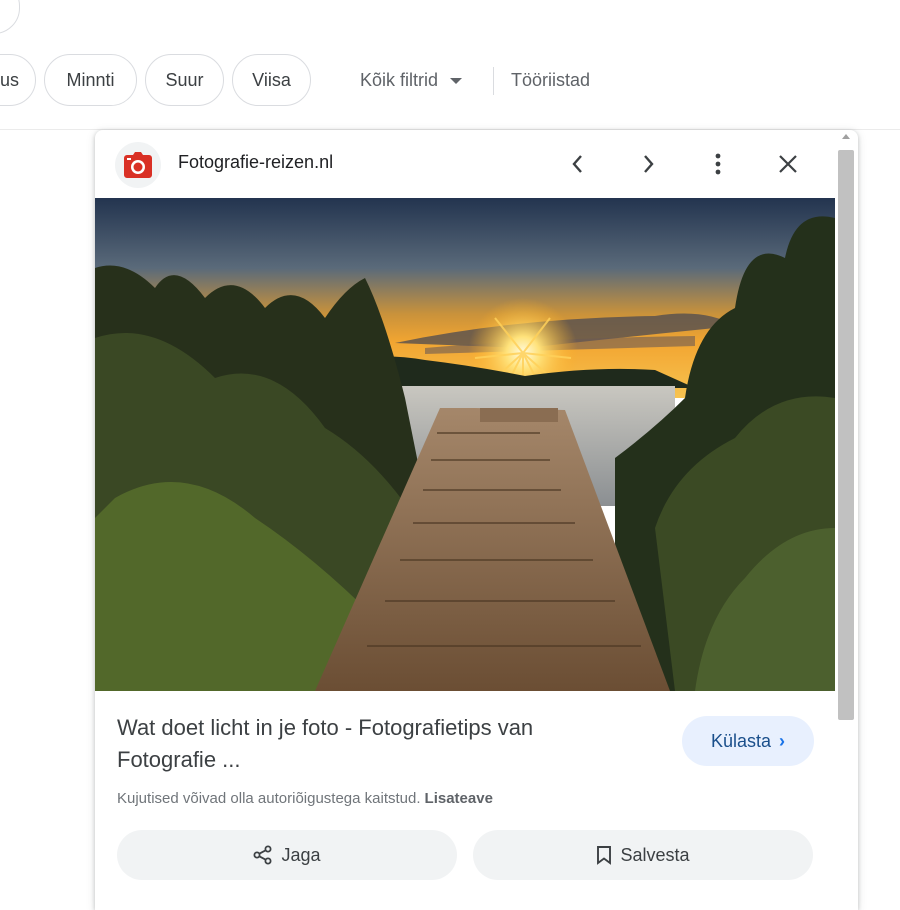  Describe the element at coordinates (846, 136) in the screenshot. I see `scroll-up-arrow-icon` at that location.